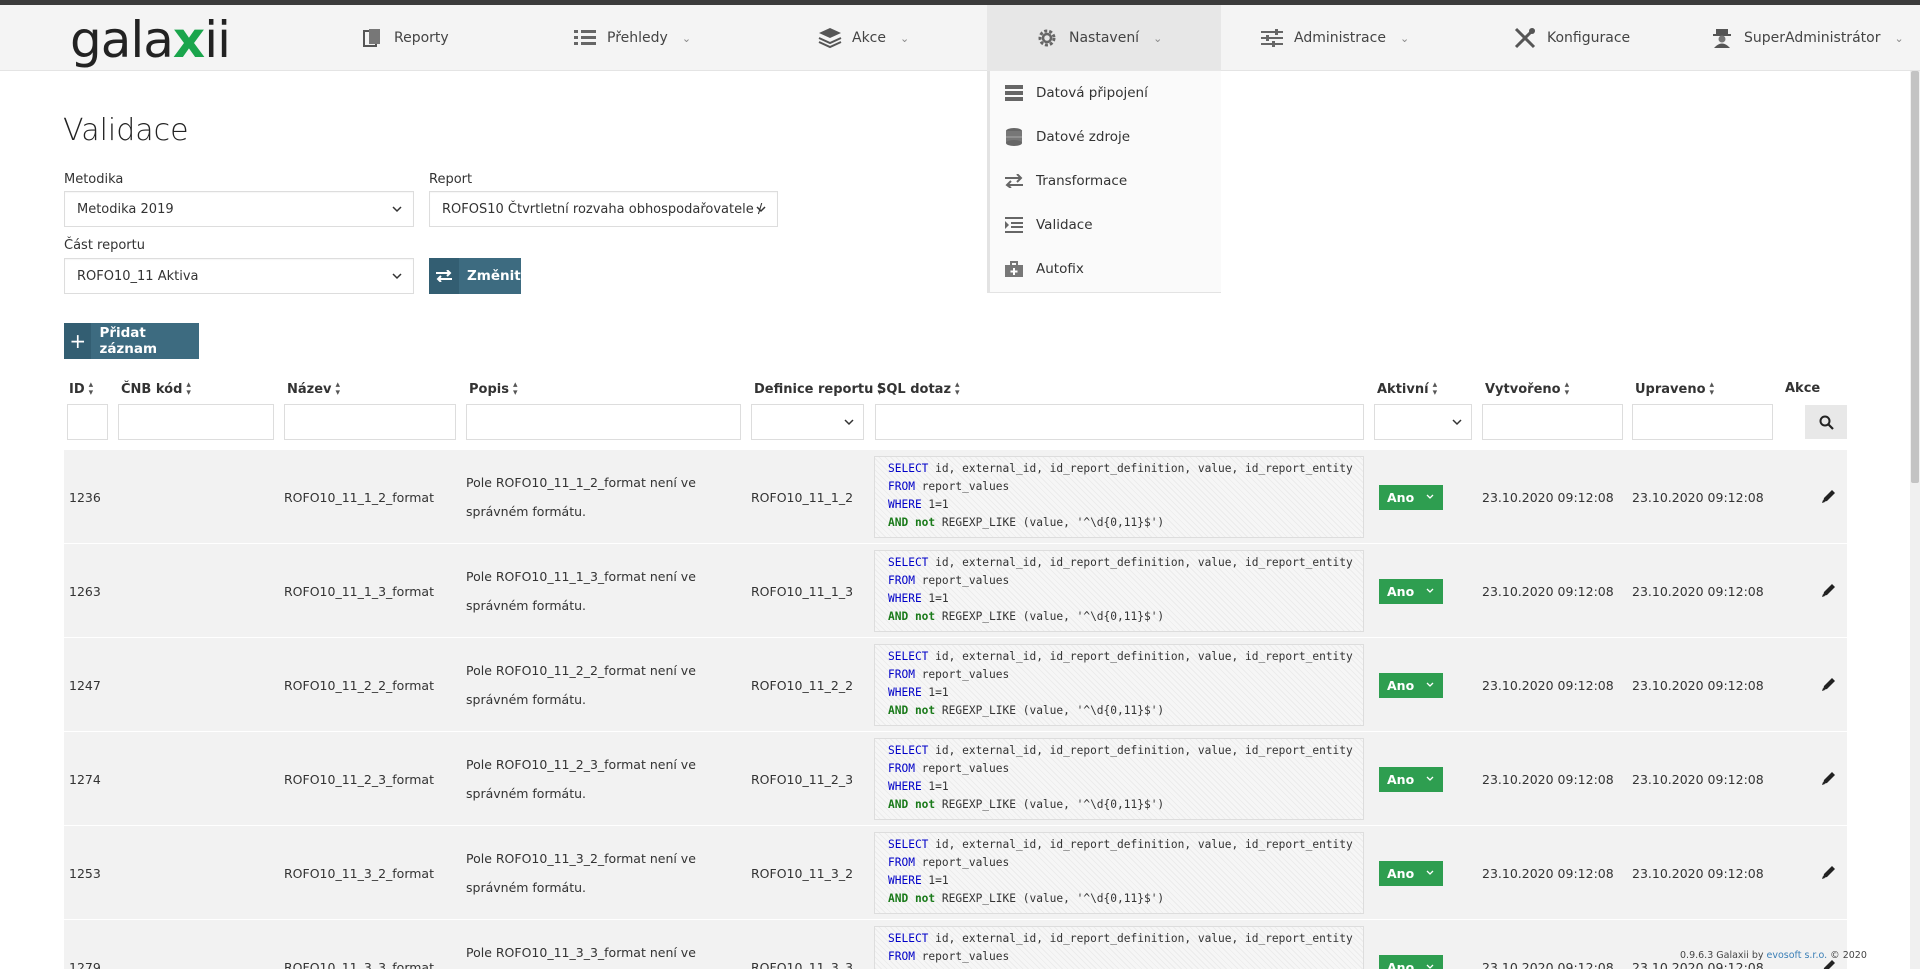  What do you see at coordinates (359, 964) in the screenshot?
I see `cell-nazev: ROFO10_11_3_3_format` at bounding box center [359, 964].